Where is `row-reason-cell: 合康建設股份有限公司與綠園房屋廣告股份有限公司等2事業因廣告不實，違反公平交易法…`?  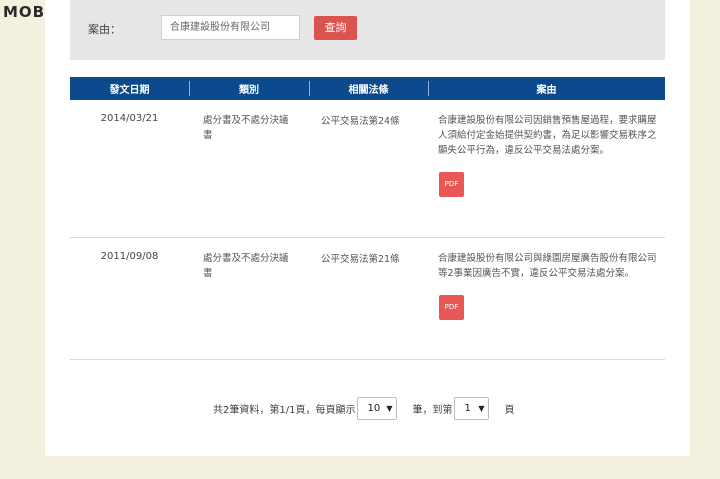 row-reason-cell: 合康建設股份有限公司與綠園房屋廣告股份有限公司等2事業因廣告不實，違反公平交易法… is located at coordinates (546, 298).